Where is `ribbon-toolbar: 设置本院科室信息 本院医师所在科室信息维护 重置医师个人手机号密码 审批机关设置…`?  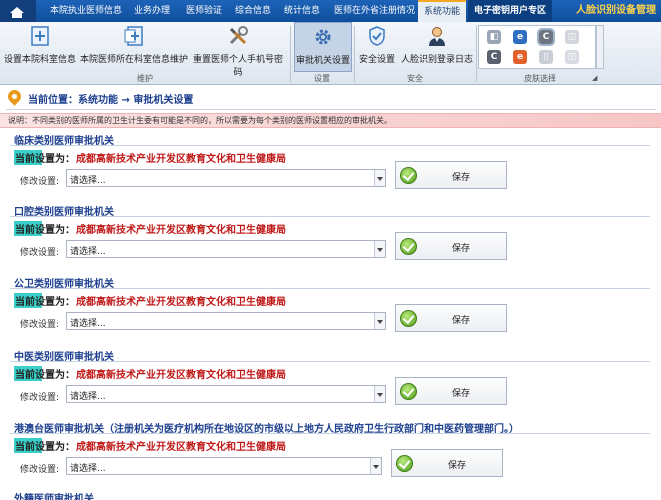 ribbon-toolbar: 设置本院科室信息 本院医师所在科室信息维护 重置医师个人手机号密码 审批机关设置… is located at coordinates (330, 53).